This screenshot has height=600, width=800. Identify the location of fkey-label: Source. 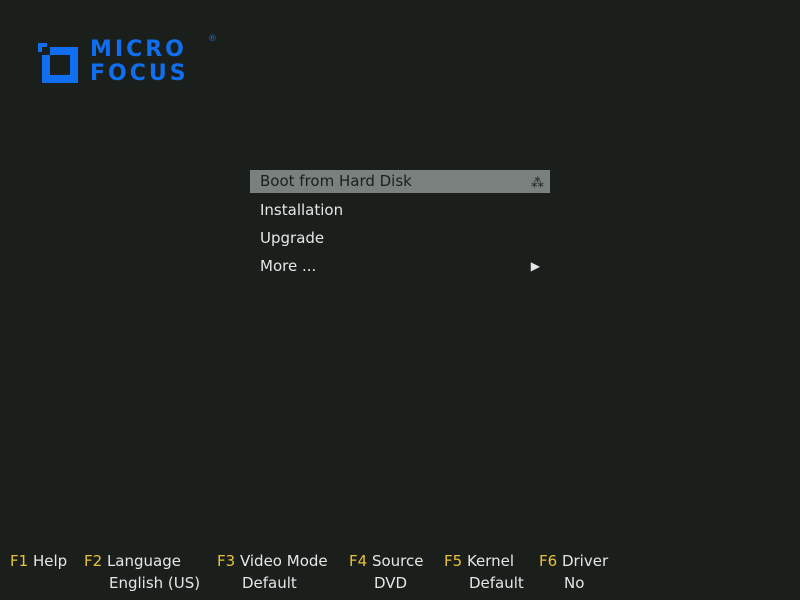
(397, 561).